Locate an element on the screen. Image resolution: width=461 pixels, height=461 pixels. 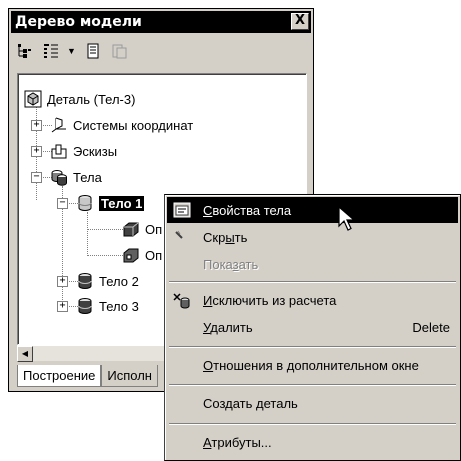
tree-node-label: Системы координат is located at coordinates (133, 125).